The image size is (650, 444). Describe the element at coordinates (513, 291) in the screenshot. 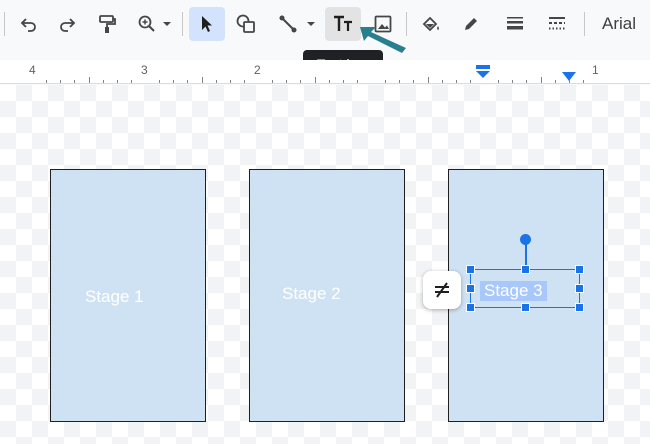

I see `stage-3-label: Stage 3` at that location.